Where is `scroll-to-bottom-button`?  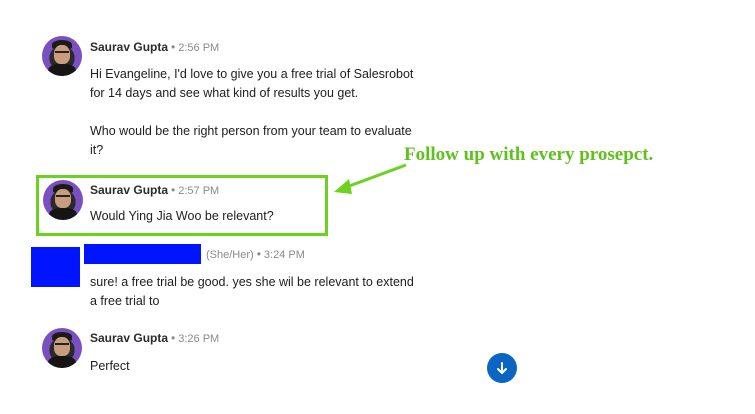
scroll-to-bottom-button is located at coordinates (502, 368).